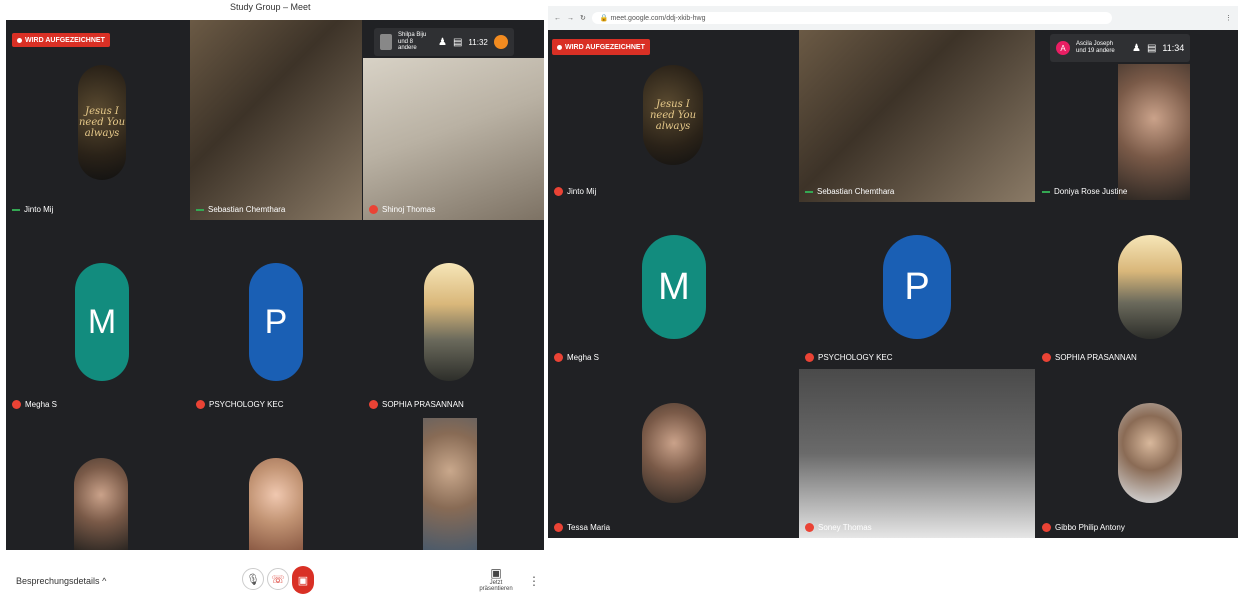 The width and height of the screenshot is (1238, 605). What do you see at coordinates (496, 573) in the screenshot?
I see `present-icon: ▣` at bounding box center [496, 573].